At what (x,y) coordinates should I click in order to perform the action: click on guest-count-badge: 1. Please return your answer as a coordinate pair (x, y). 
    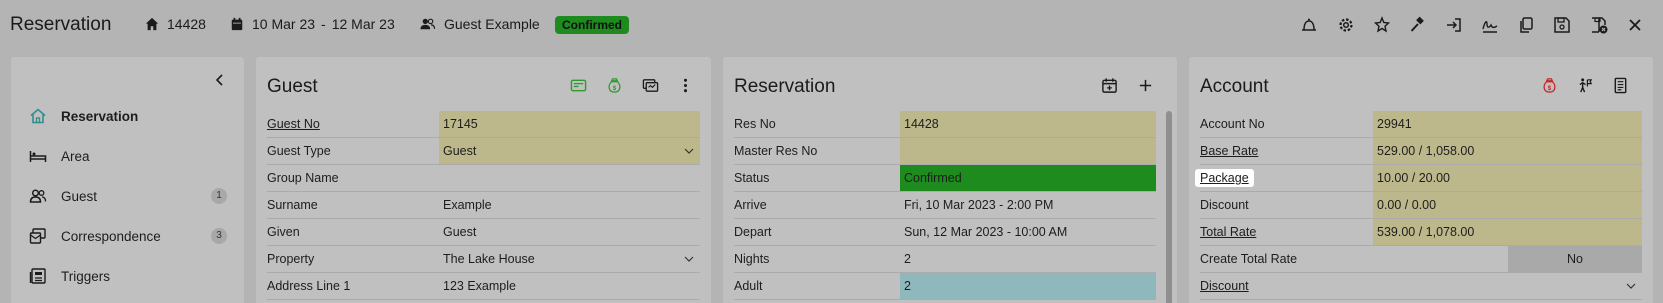
    Looking at the image, I should click on (219, 196).